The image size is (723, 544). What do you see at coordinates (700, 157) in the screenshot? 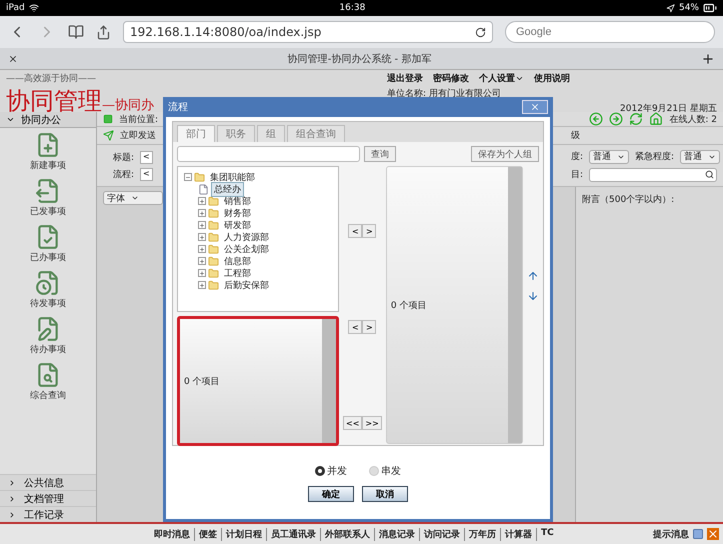
I see `urgency-select: 普通` at bounding box center [700, 157].